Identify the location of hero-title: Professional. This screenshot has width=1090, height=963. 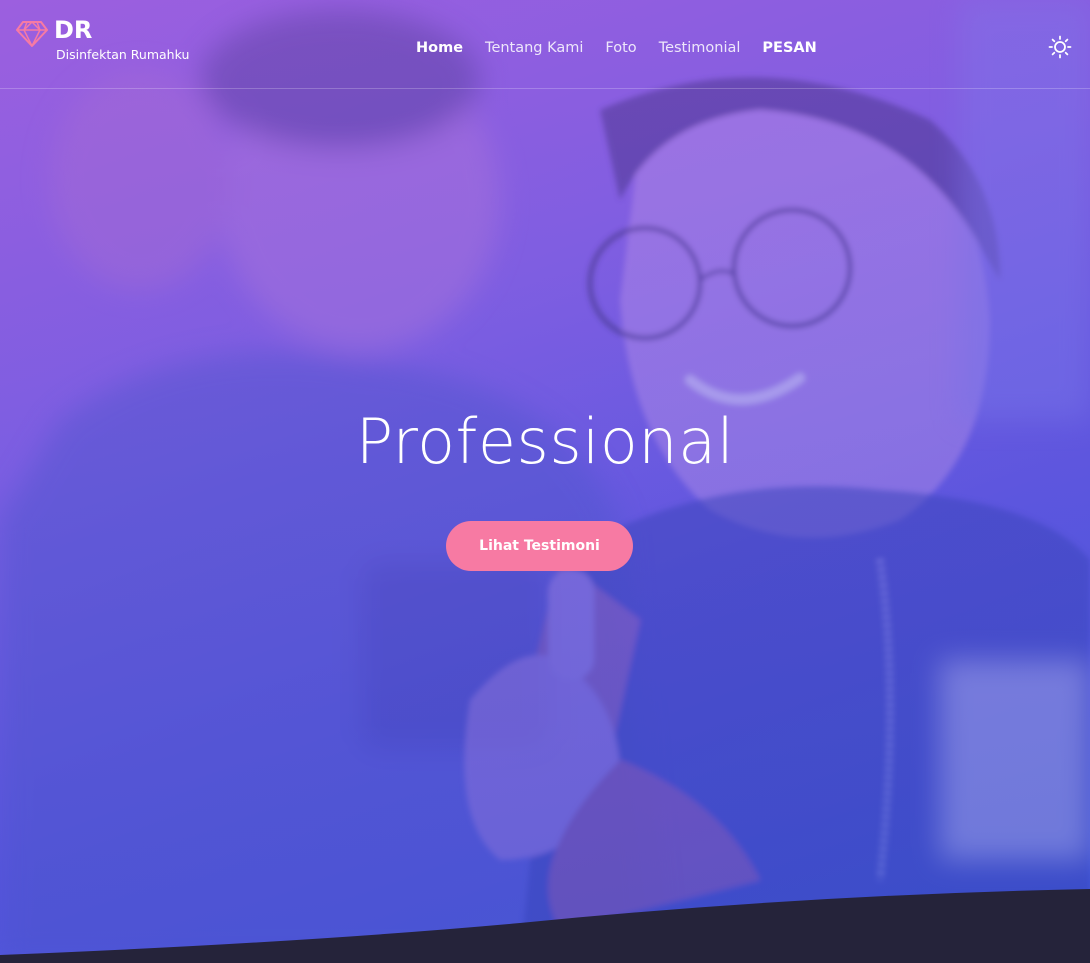
(545, 441).